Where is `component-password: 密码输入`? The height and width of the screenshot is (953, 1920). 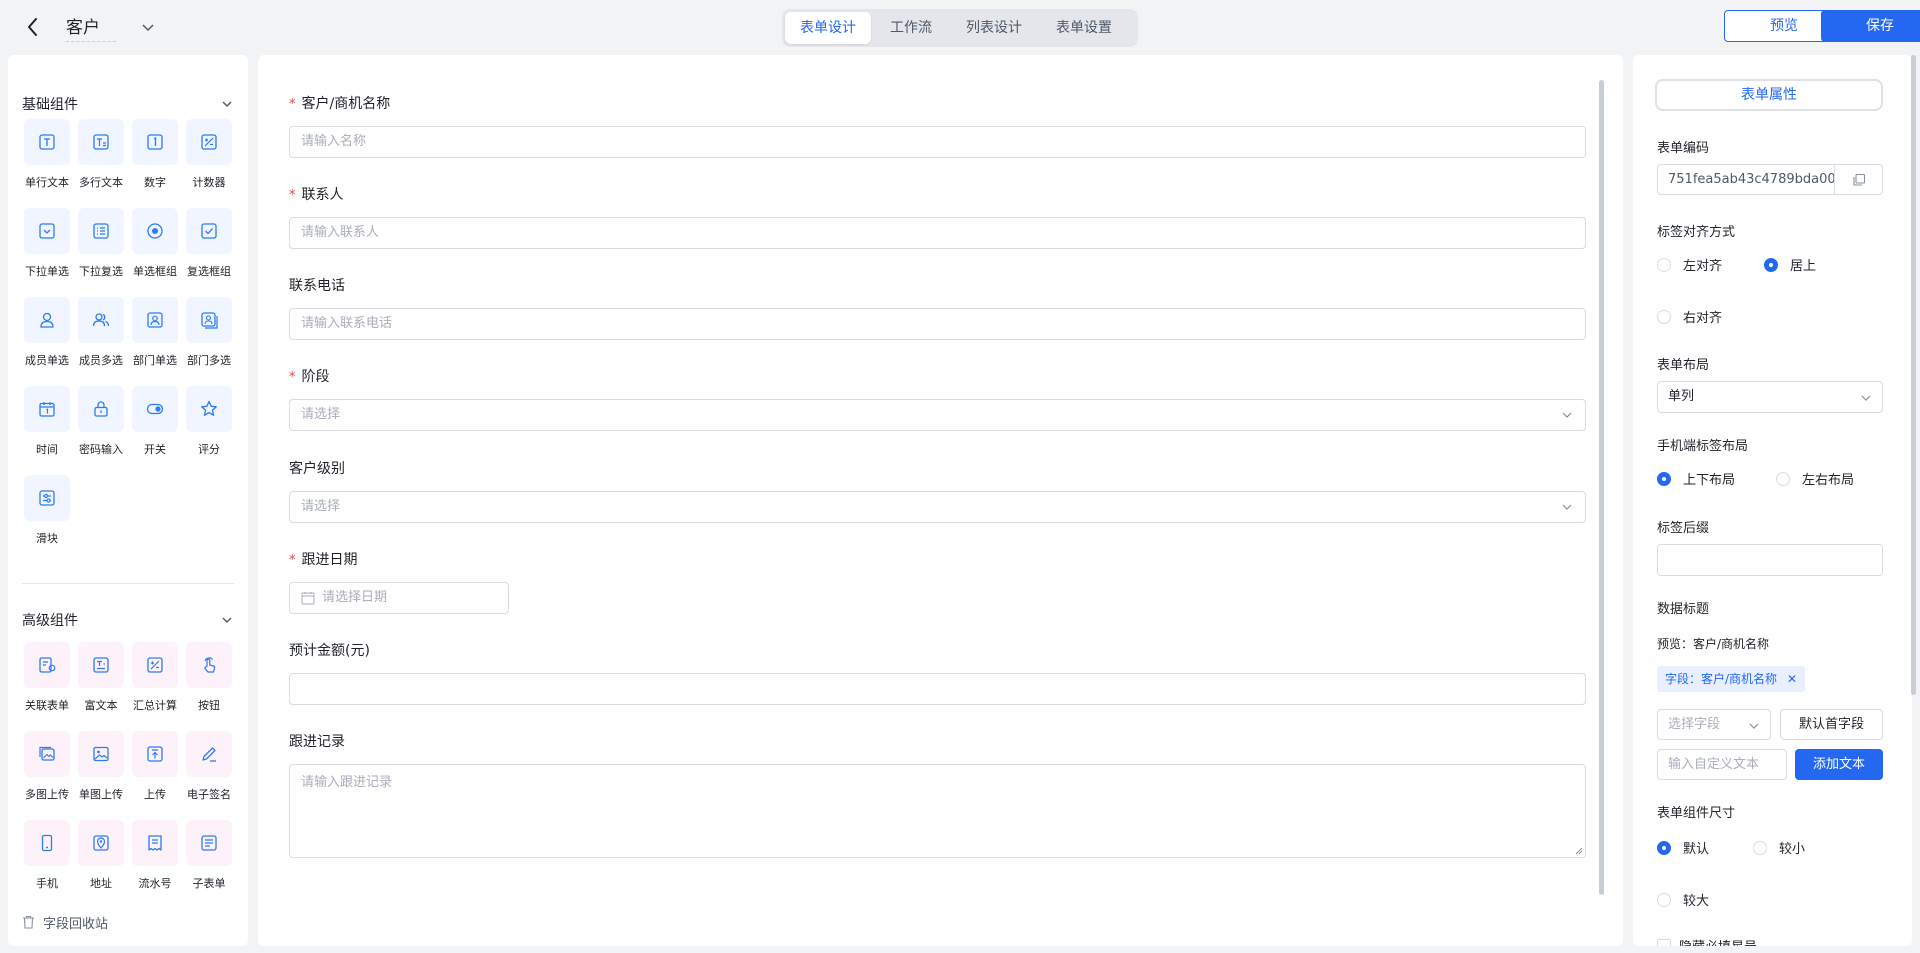 component-password: 密码输入 is located at coordinates (101, 430).